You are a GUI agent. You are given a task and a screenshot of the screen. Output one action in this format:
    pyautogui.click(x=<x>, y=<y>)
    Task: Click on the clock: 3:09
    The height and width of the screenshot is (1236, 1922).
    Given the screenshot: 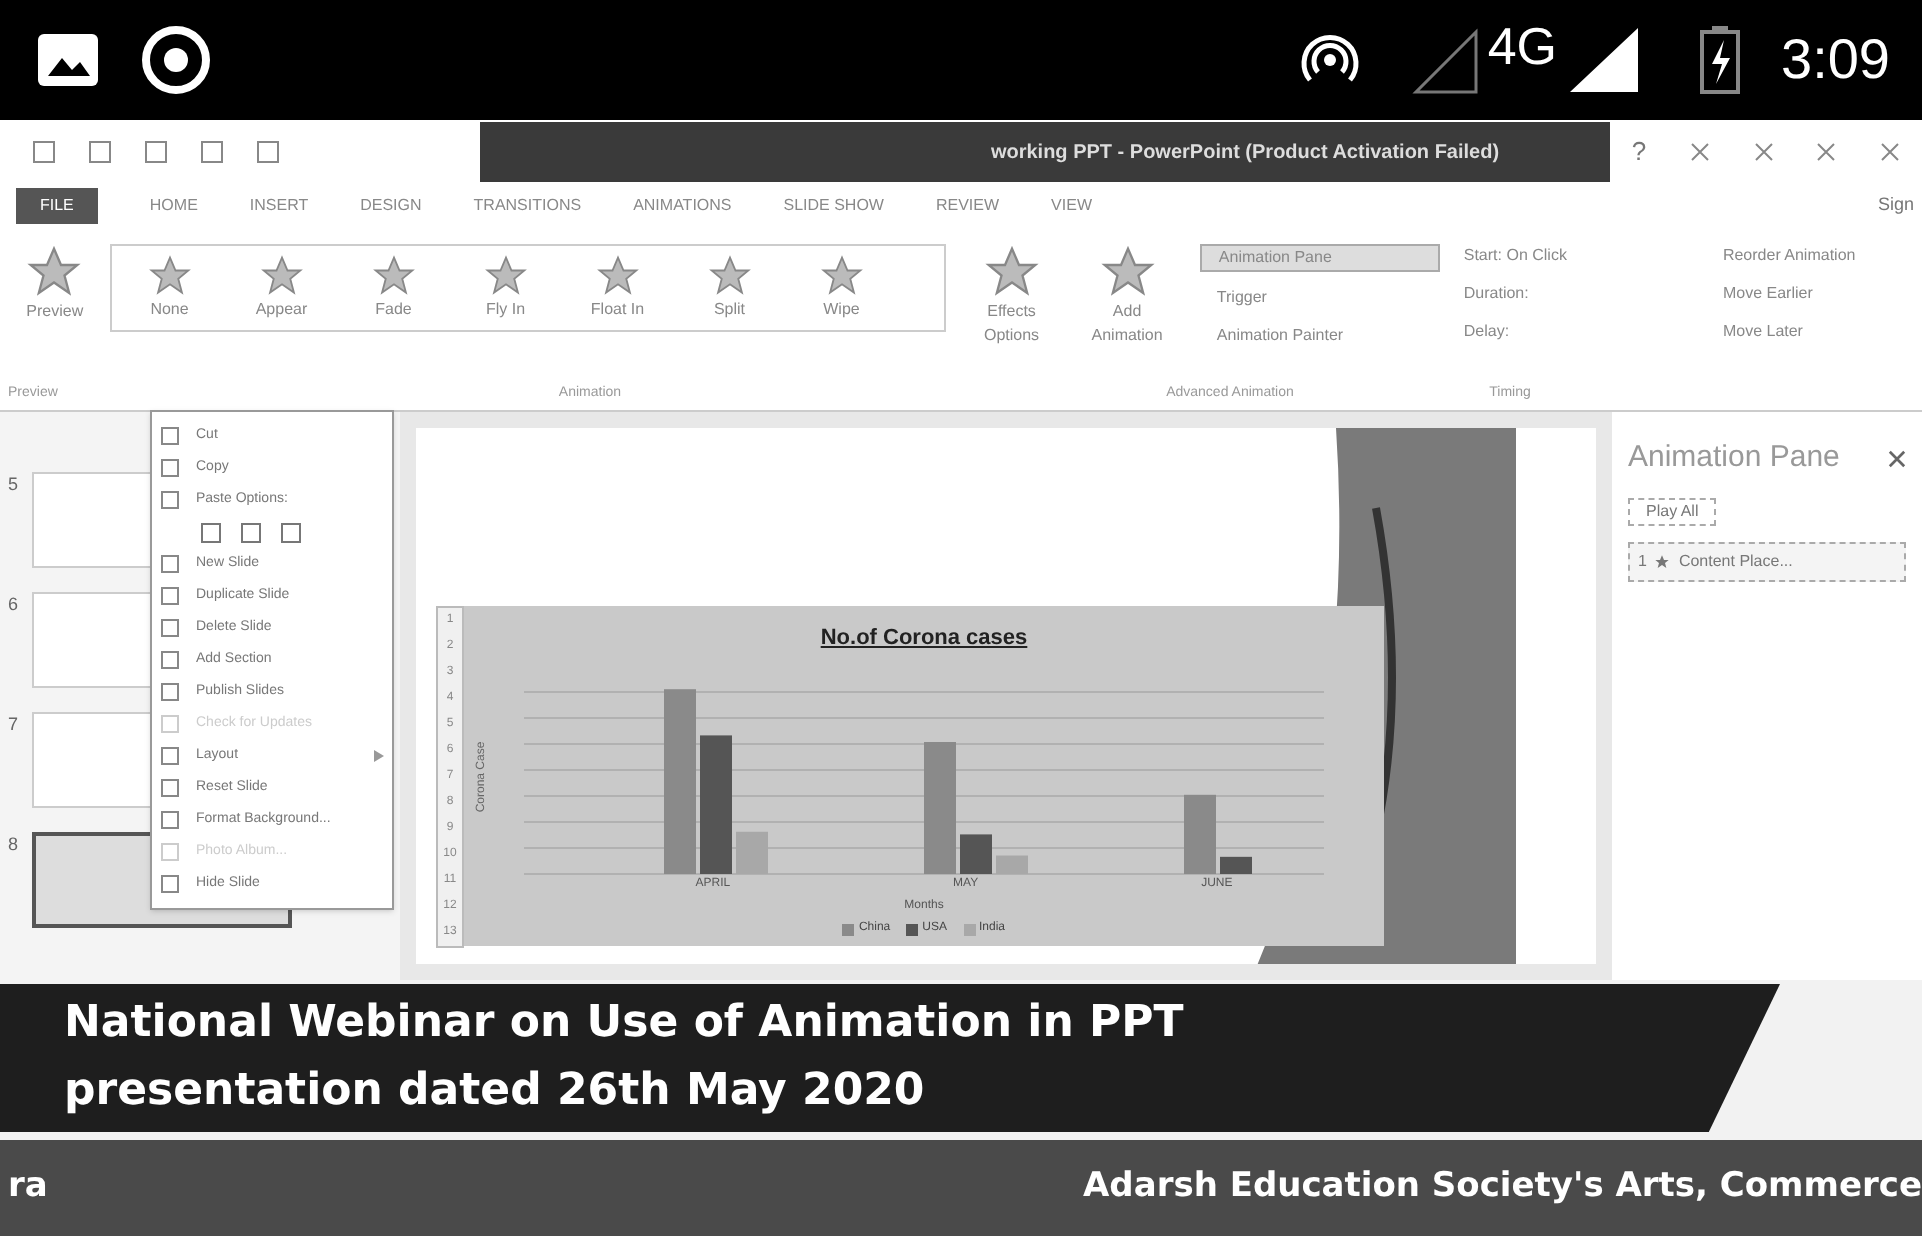 What is the action you would take?
    pyautogui.click(x=1835, y=60)
    